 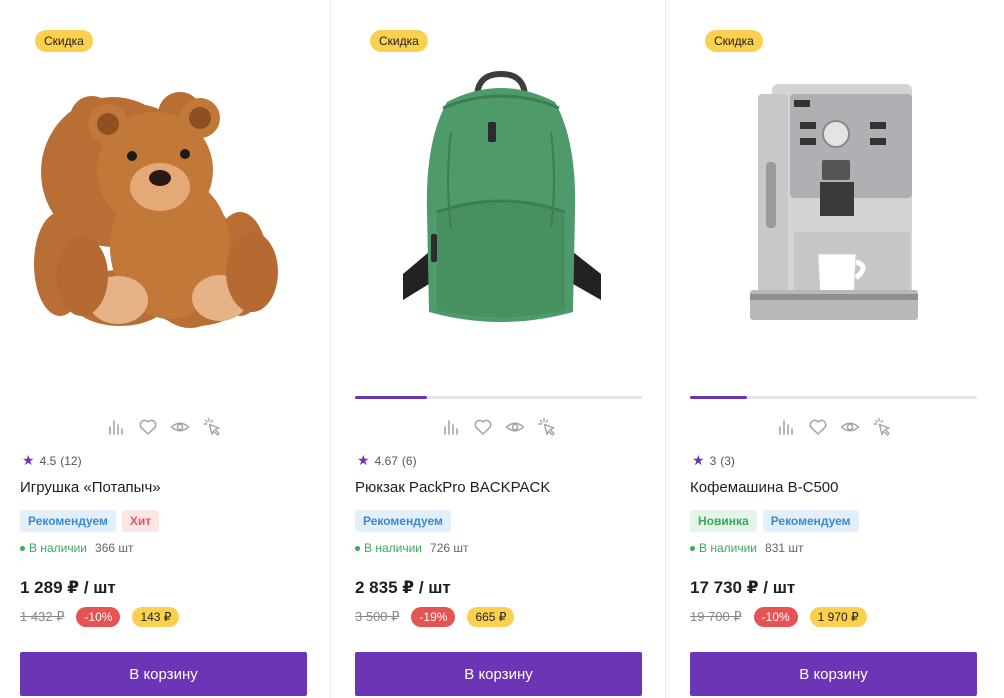 What do you see at coordinates (833, 207) in the screenshot?
I see `product-image-coffee-machine` at bounding box center [833, 207].